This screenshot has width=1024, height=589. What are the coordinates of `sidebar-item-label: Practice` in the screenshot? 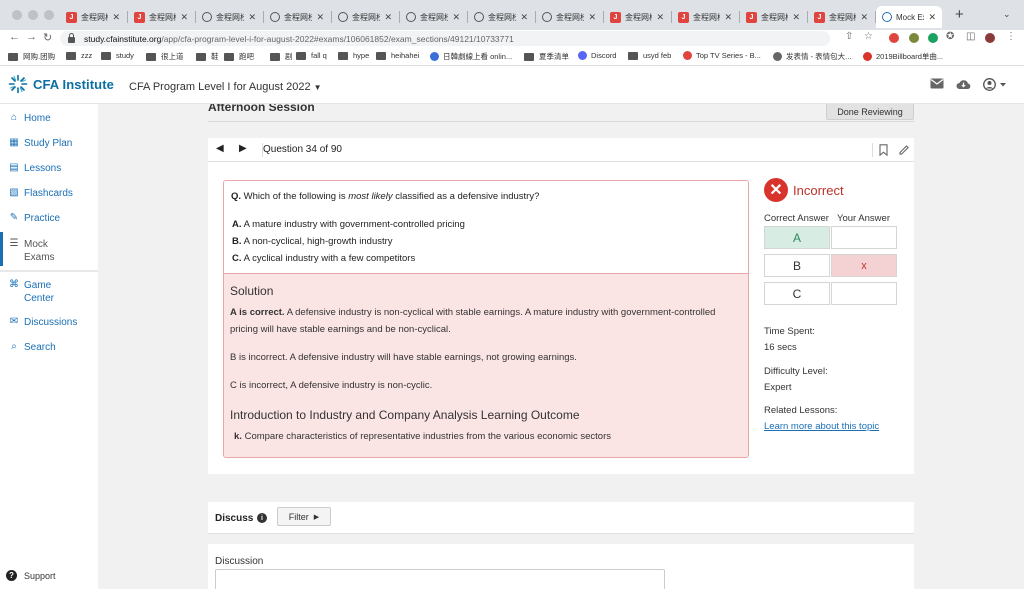 It's located at (42, 218).